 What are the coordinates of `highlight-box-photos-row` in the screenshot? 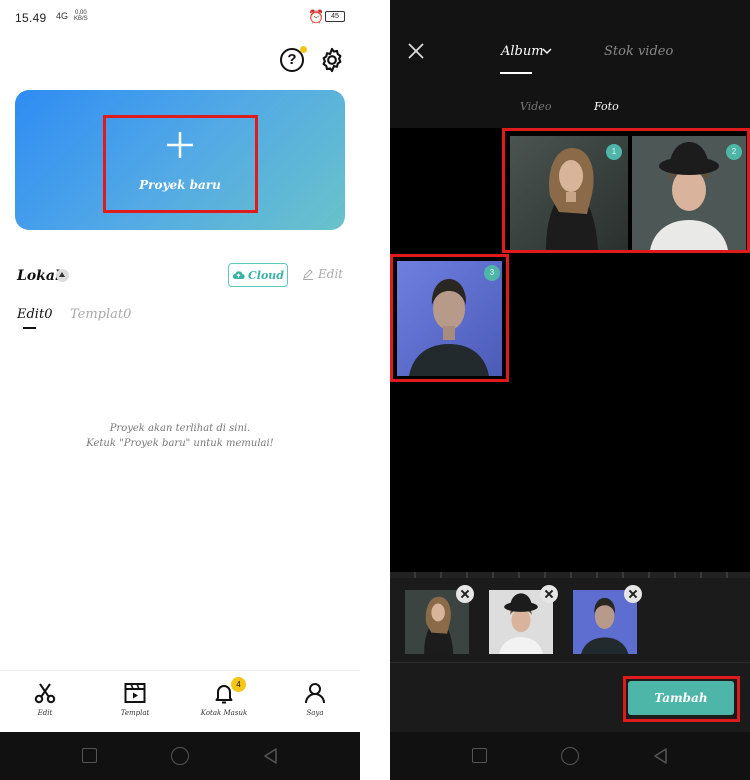 It's located at (626, 190).